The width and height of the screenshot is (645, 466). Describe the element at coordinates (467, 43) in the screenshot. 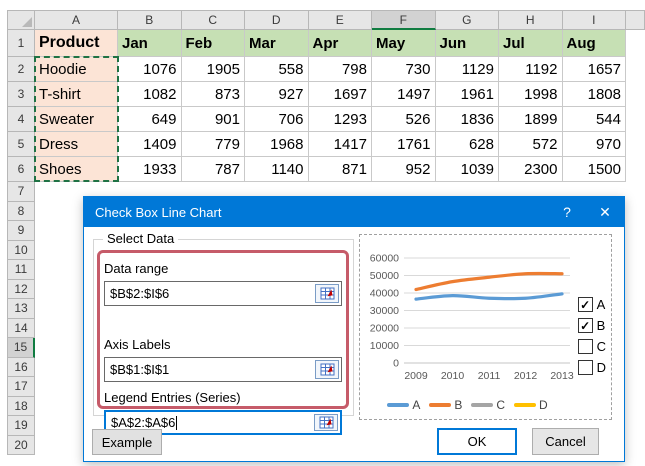

I see `cell-month-Jun: Jun` at that location.